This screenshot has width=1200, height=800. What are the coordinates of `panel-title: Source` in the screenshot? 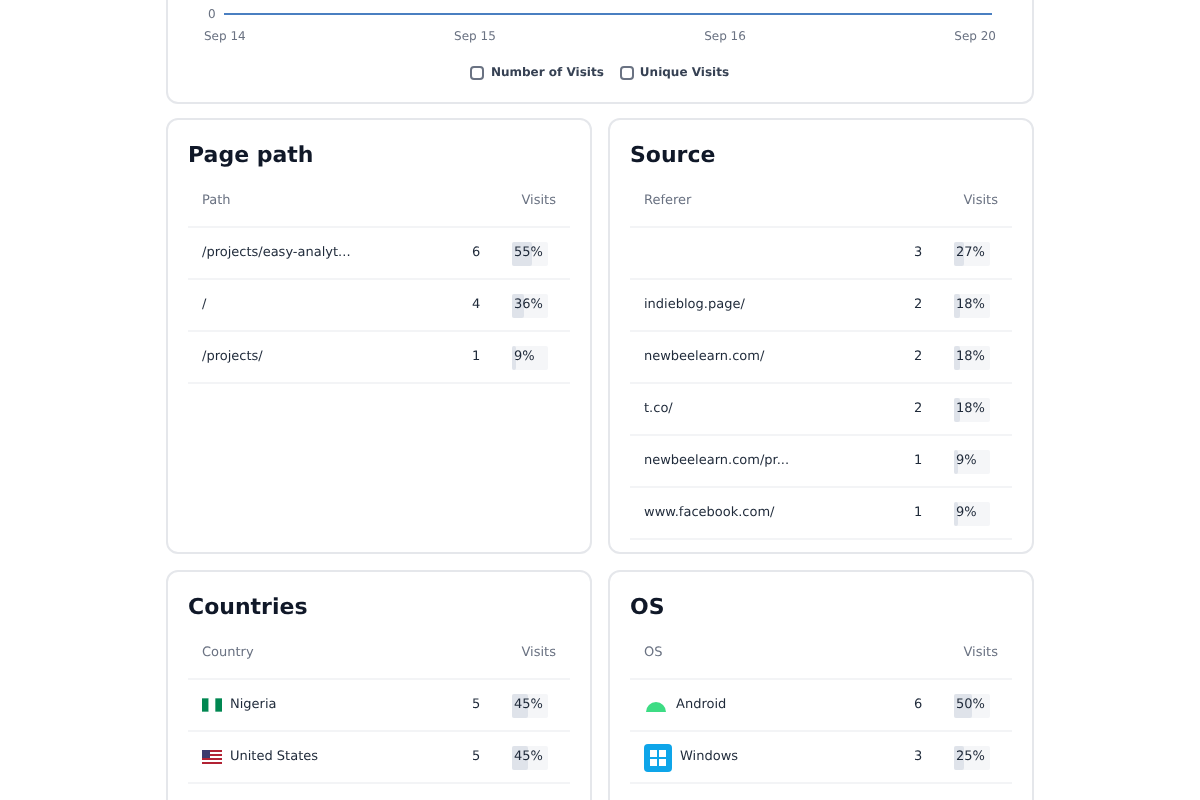 It's located at (674, 156).